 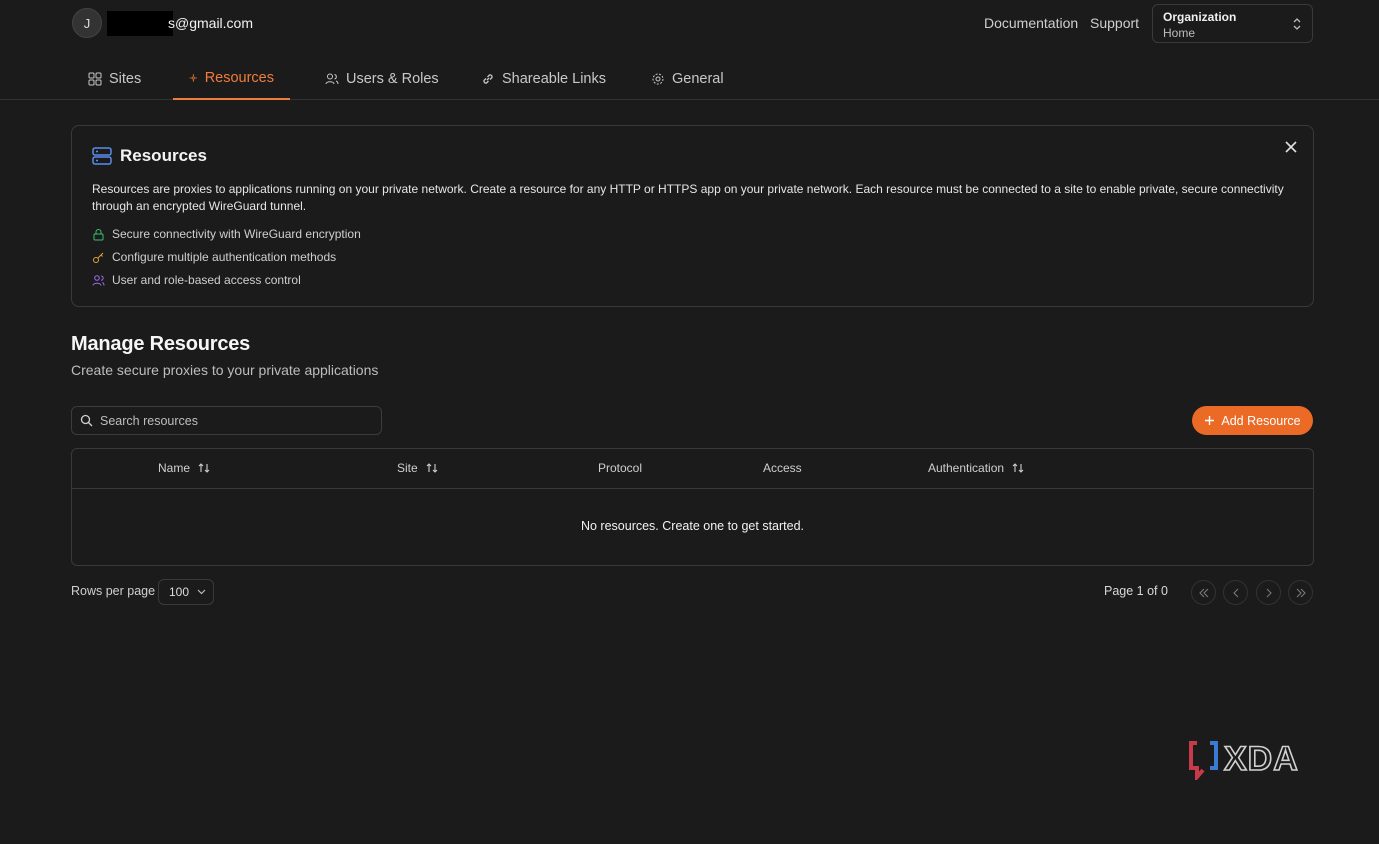 I want to click on tab-resources: Resources, so click(x=231, y=79).